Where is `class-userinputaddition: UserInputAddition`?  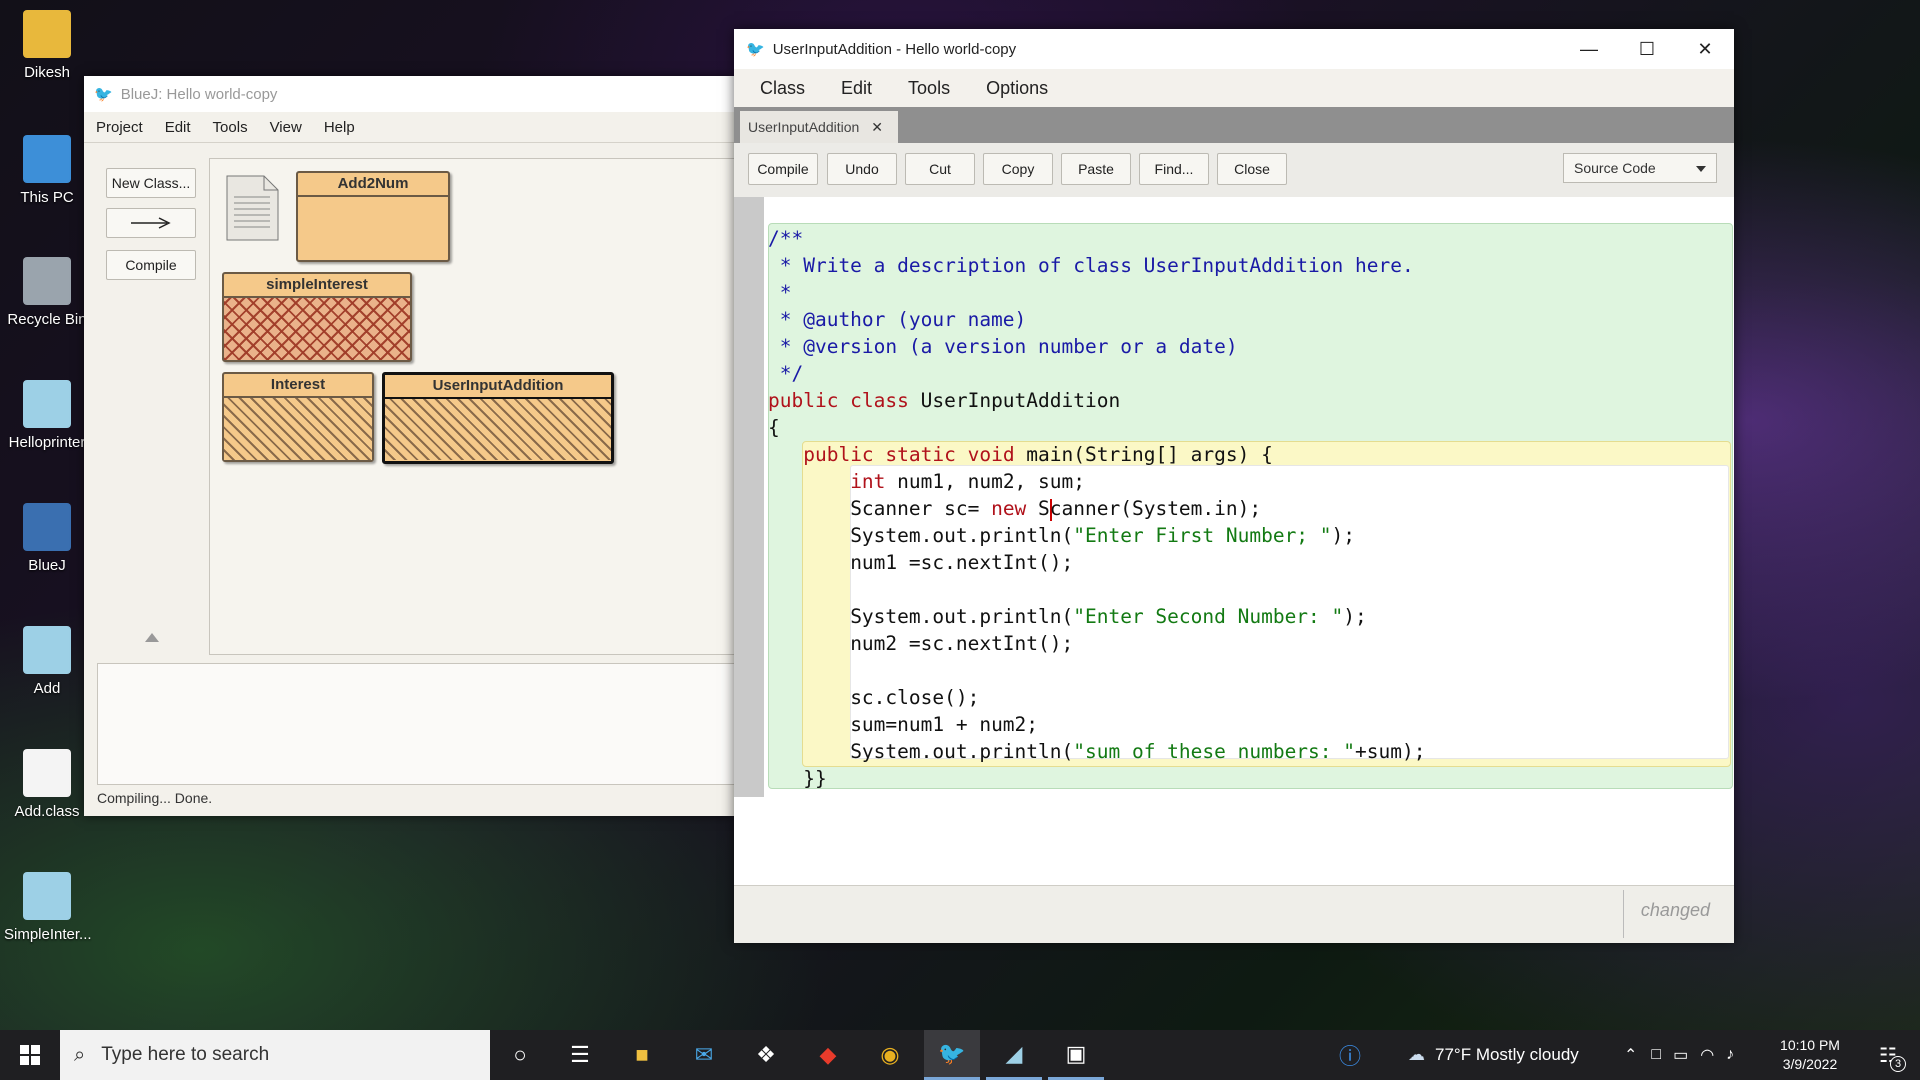
class-userinputaddition: UserInputAddition is located at coordinates (498, 418).